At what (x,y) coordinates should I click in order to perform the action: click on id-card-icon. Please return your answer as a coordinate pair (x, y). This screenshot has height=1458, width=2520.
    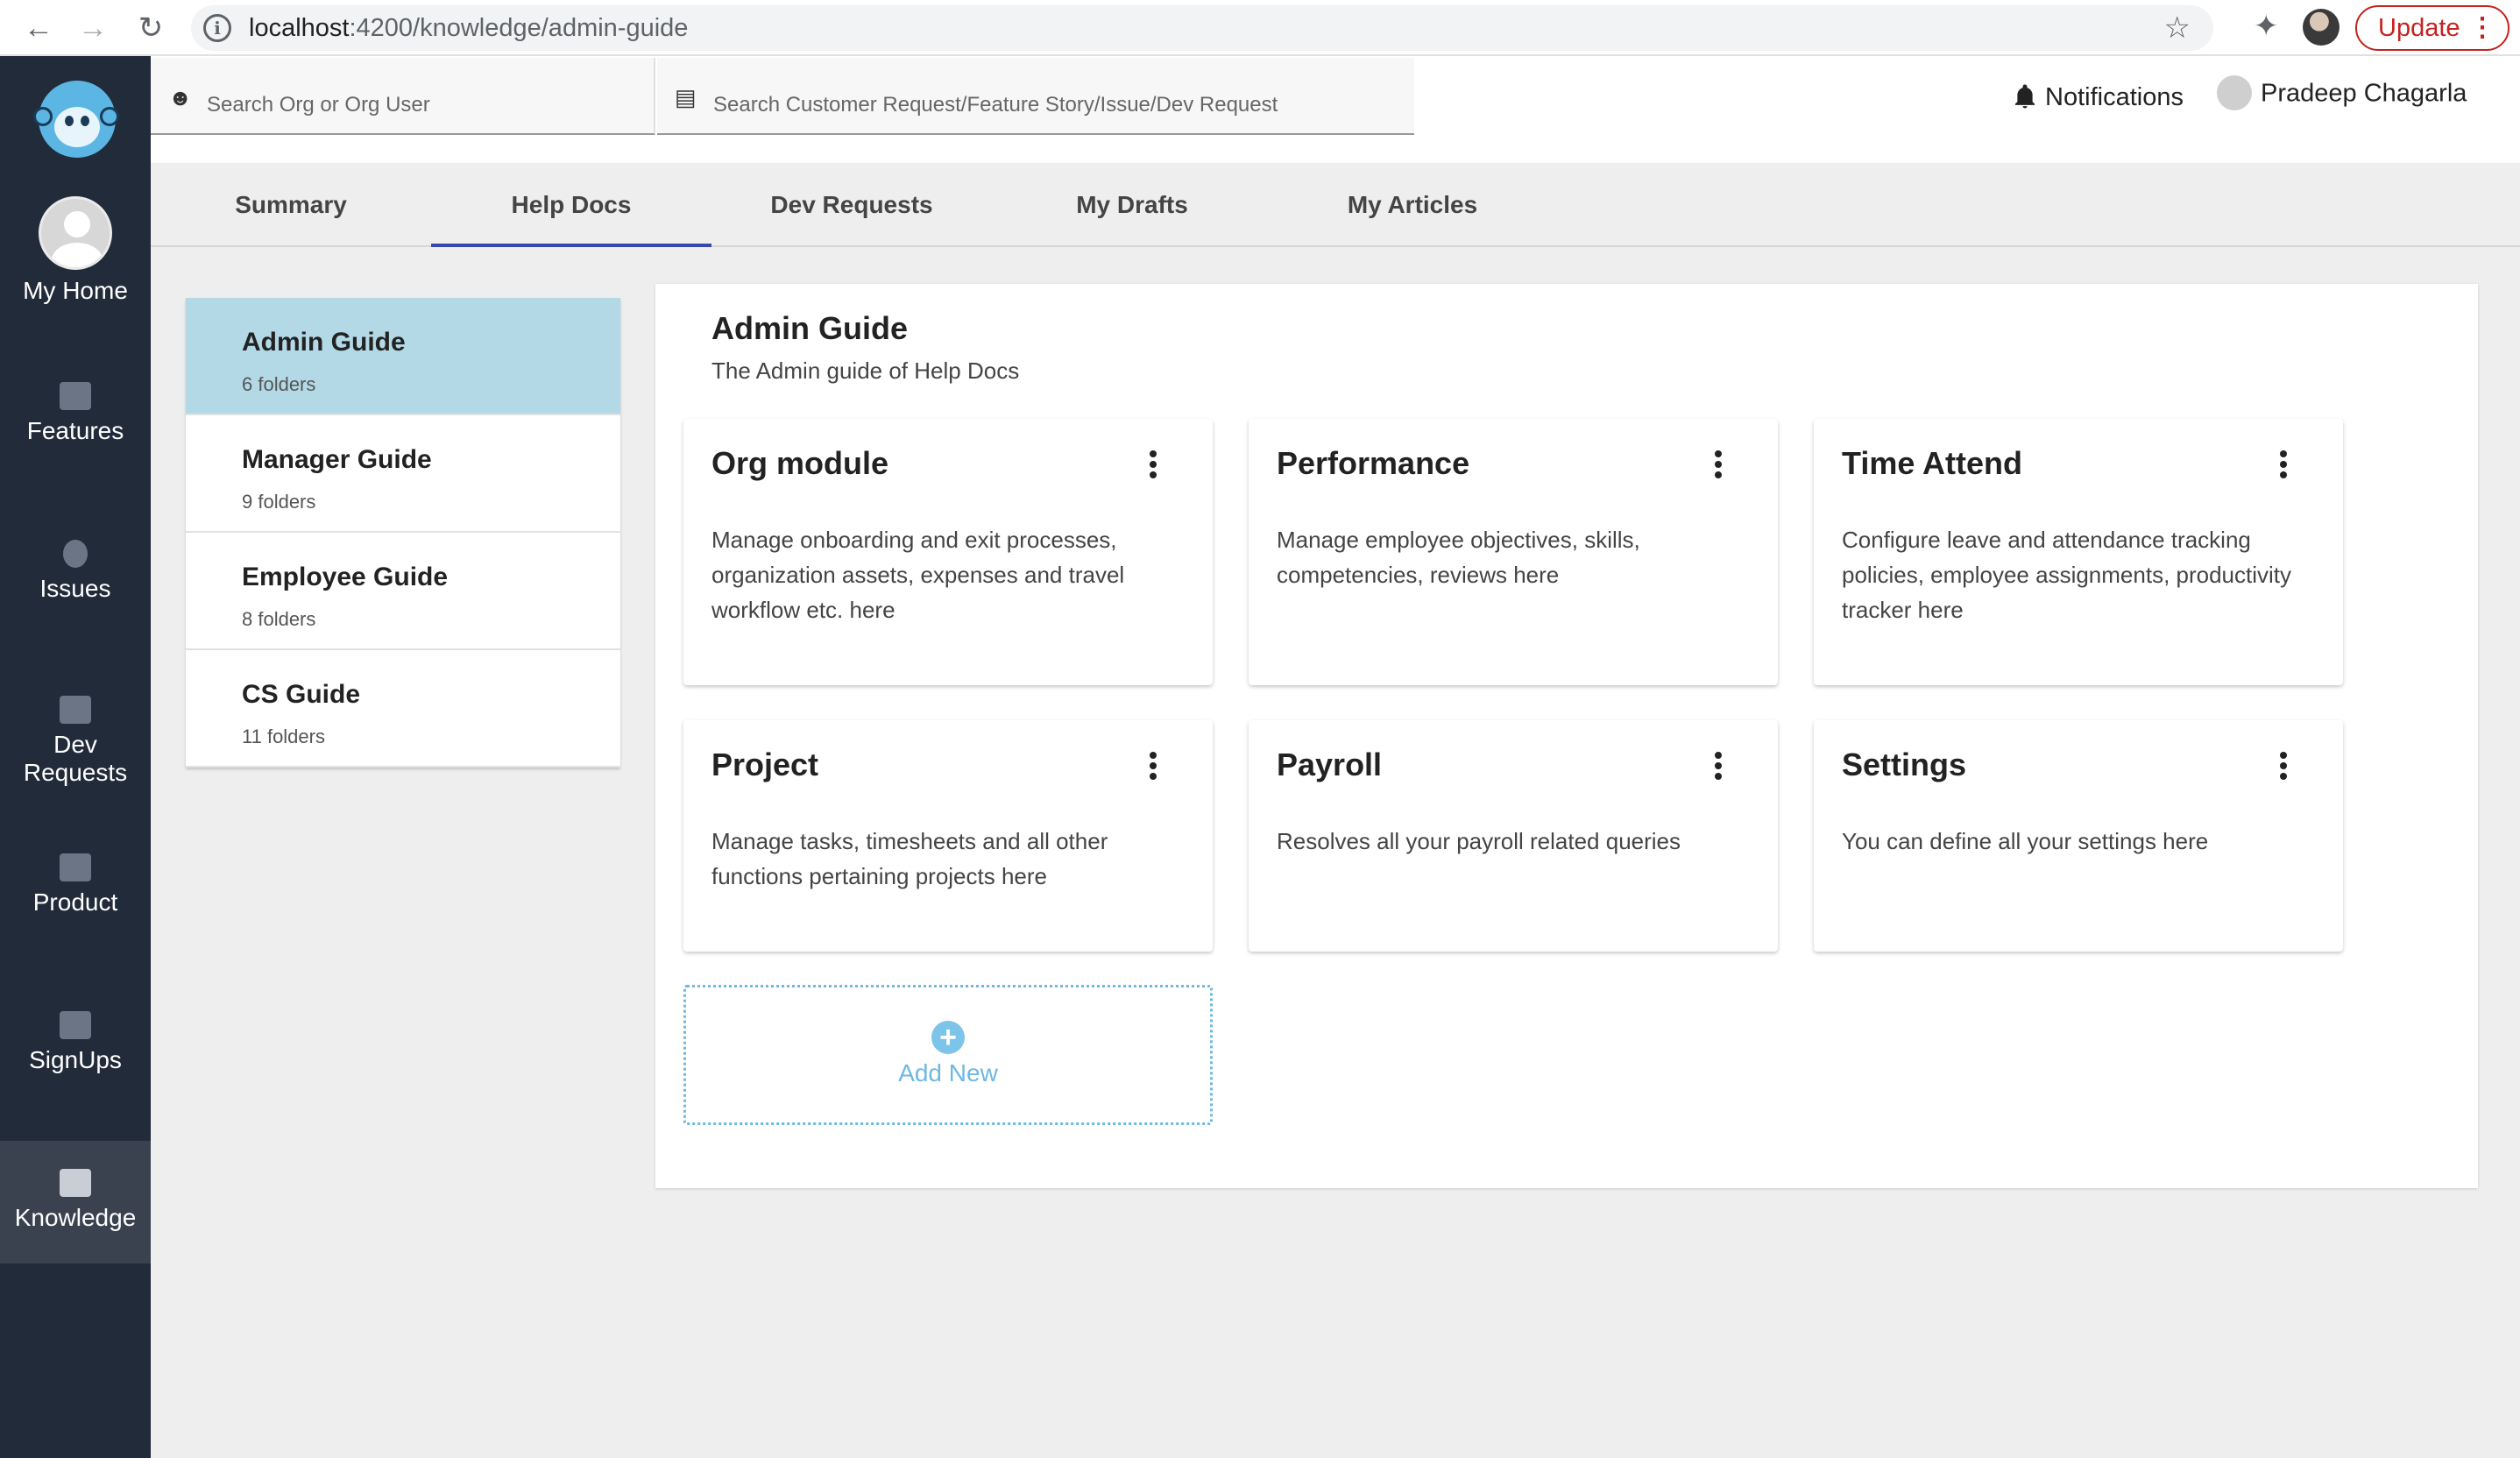
    Looking at the image, I should click on (75, 1025).